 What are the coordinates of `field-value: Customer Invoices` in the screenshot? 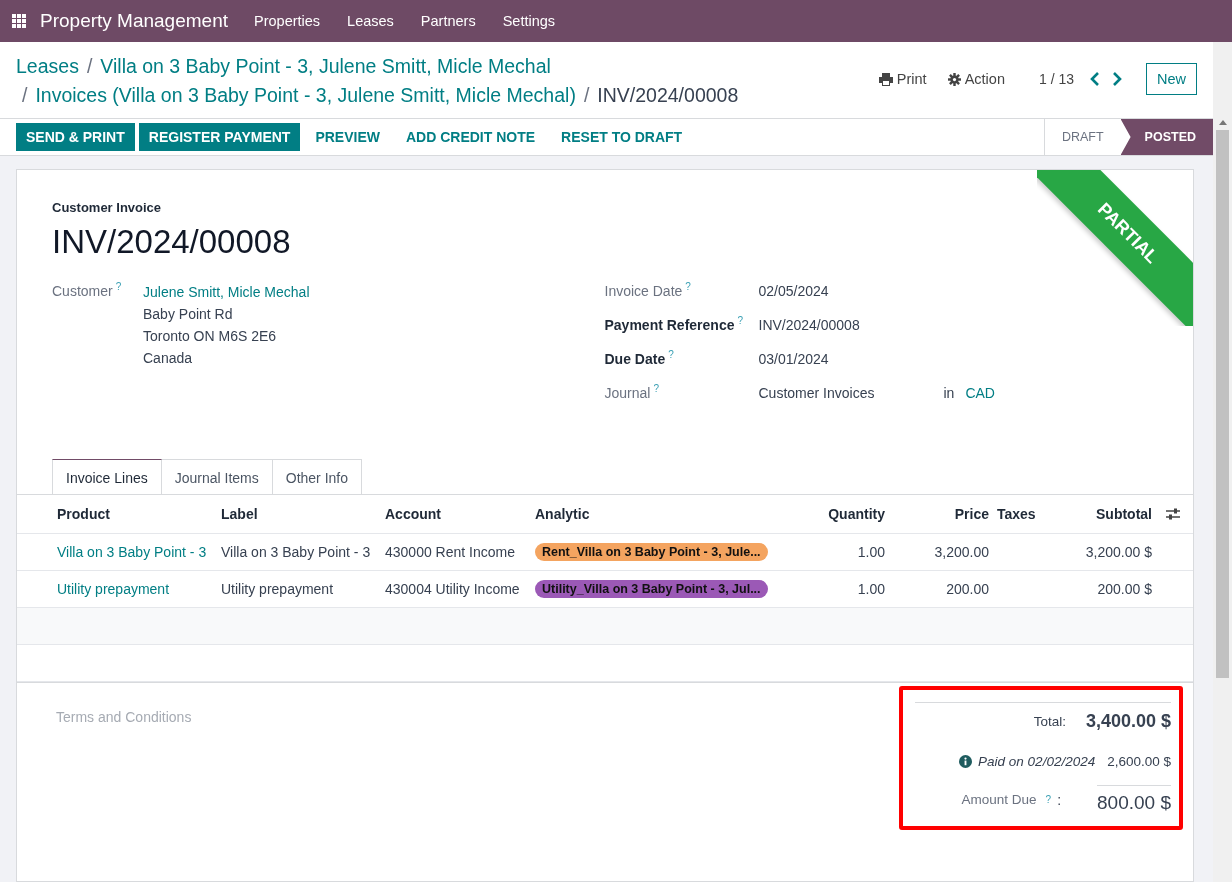 It's located at (851, 393).